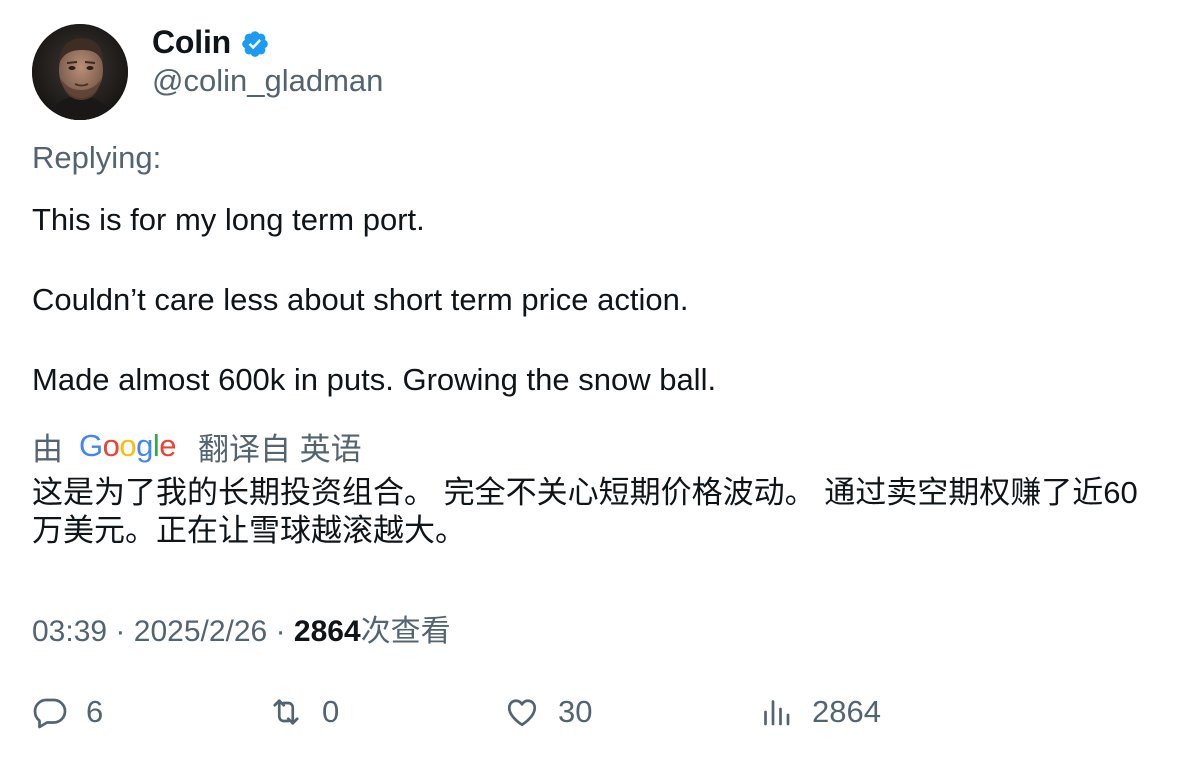  Describe the element at coordinates (846, 711) in the screenshot. I see `views-action-count: 2864` at that location.